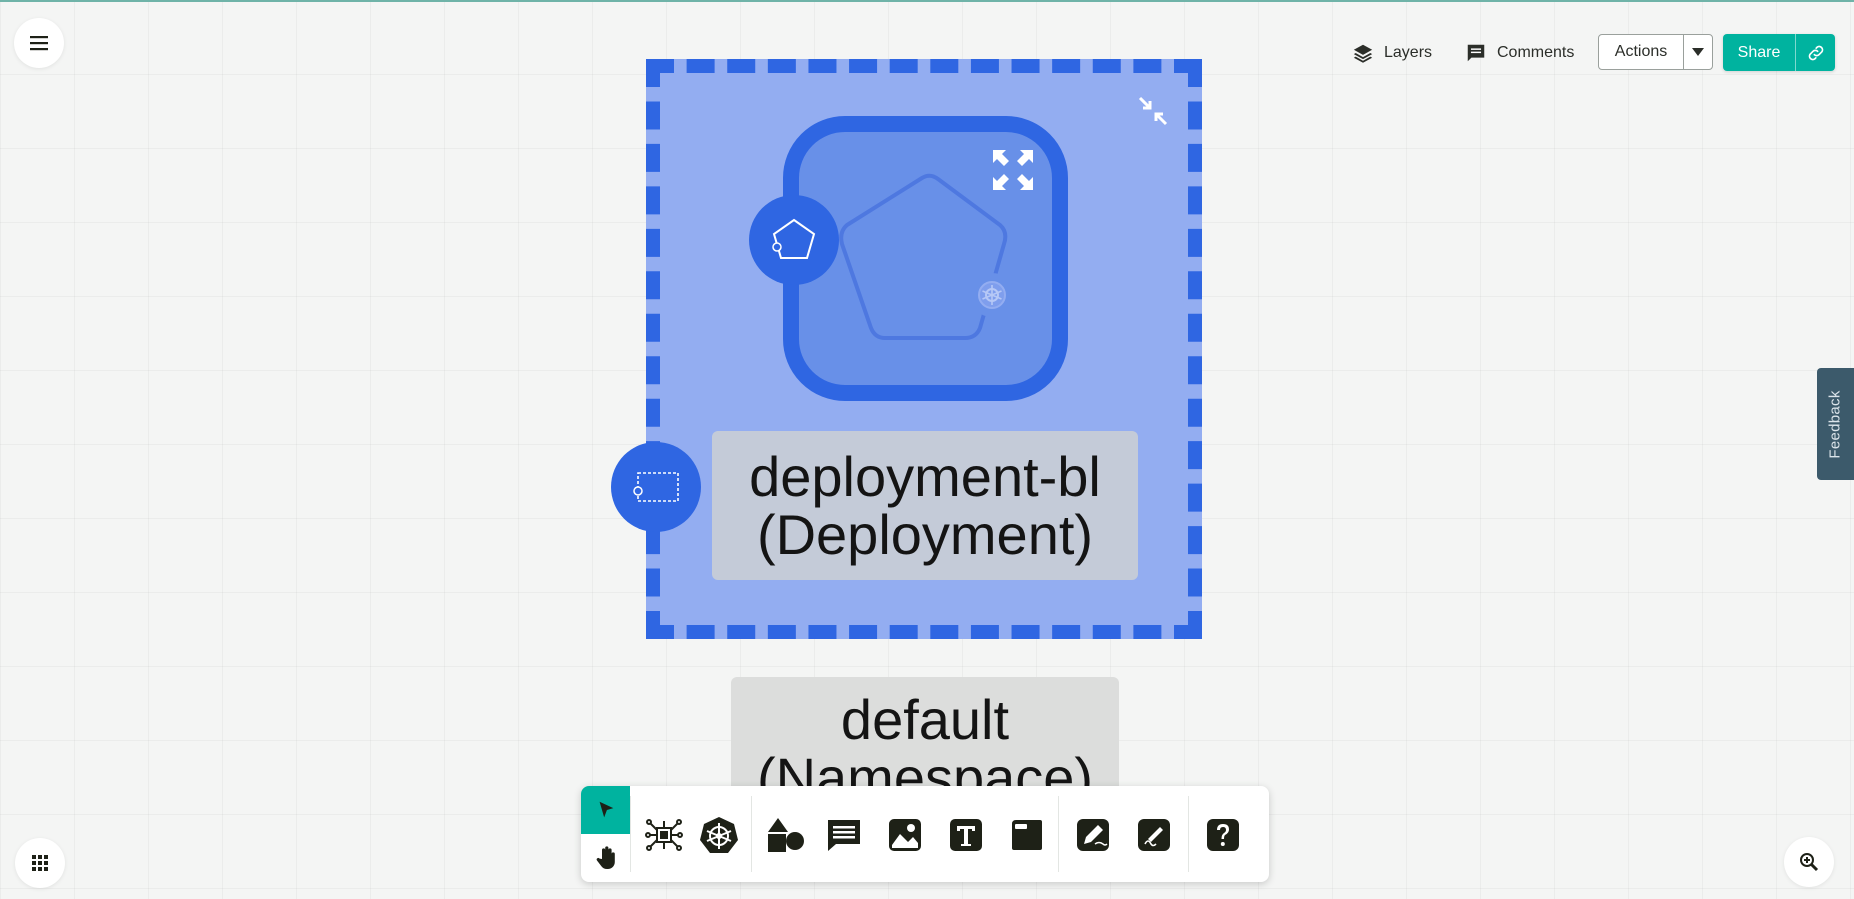 The image size is (1854, 899). I want to click on actions-label: Actions, so click(1641, 52).